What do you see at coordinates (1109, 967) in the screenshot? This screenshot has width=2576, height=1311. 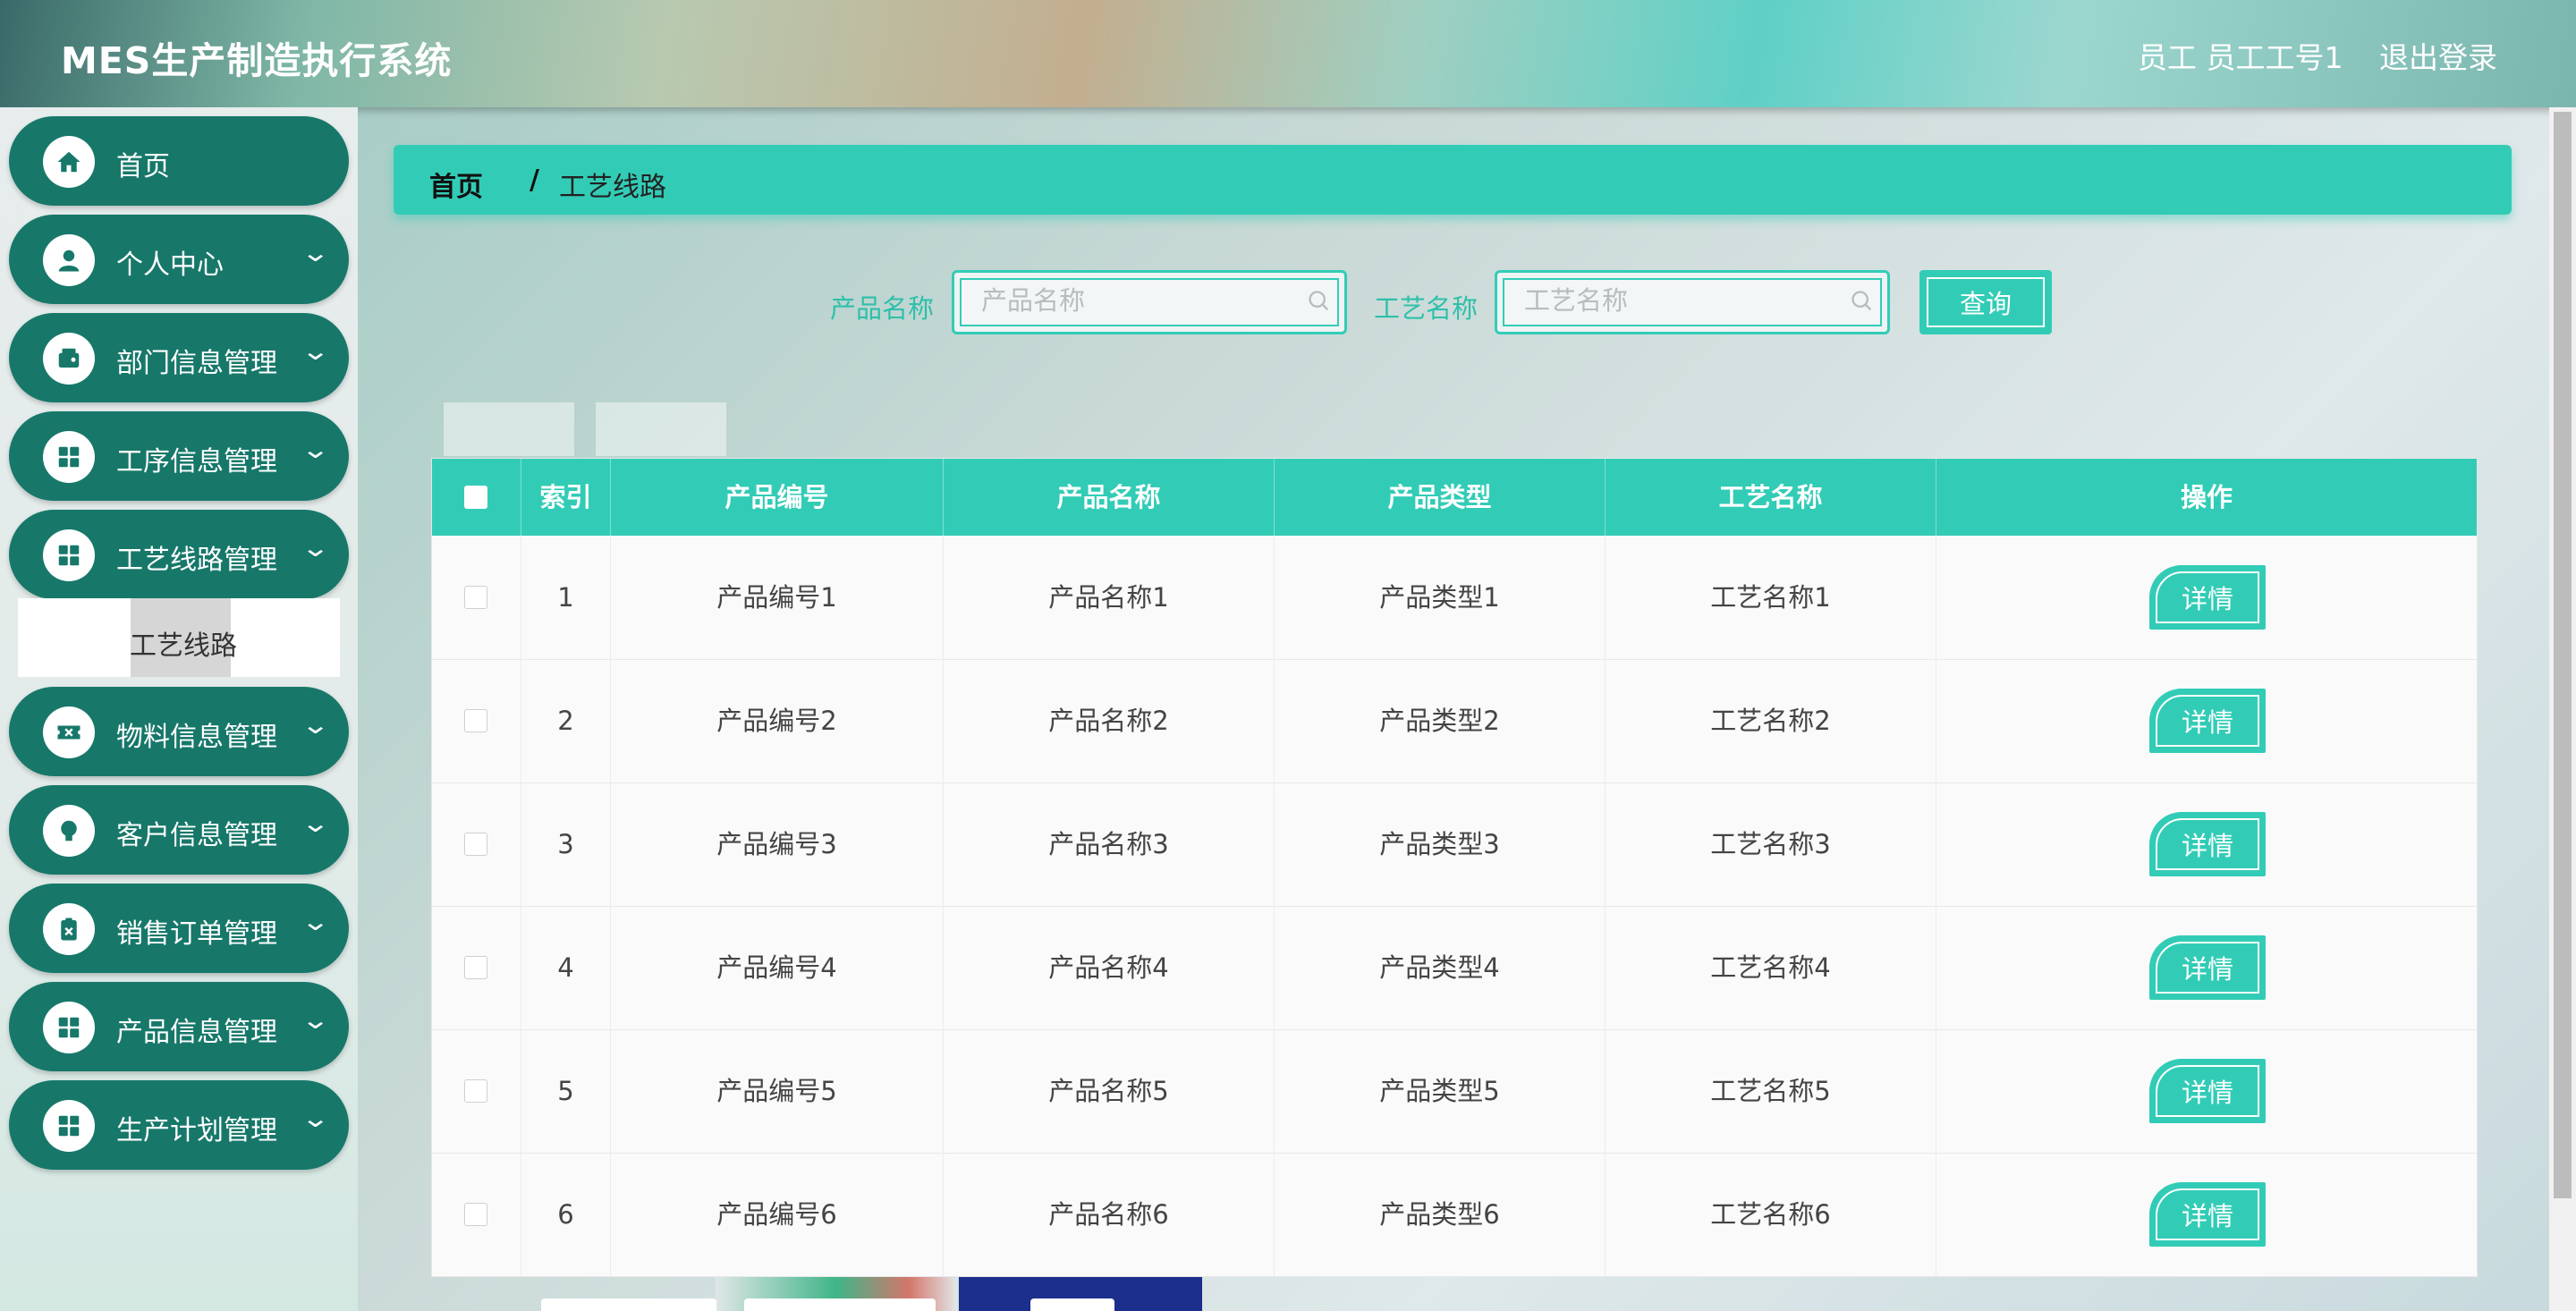 I see `cell-product-name: 产品名称4` at bounding box center [1109, 967].